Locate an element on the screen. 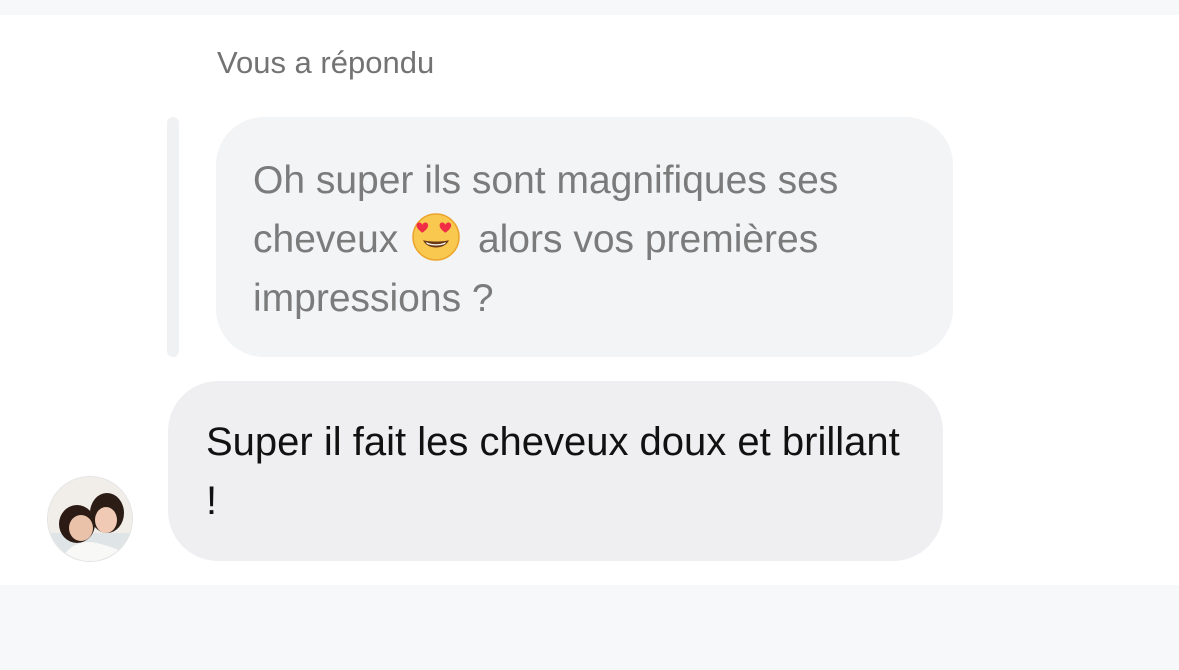 The image size is (1179, 670). reply-context-label: Vous a répondu is located at coordinates (326, 62).